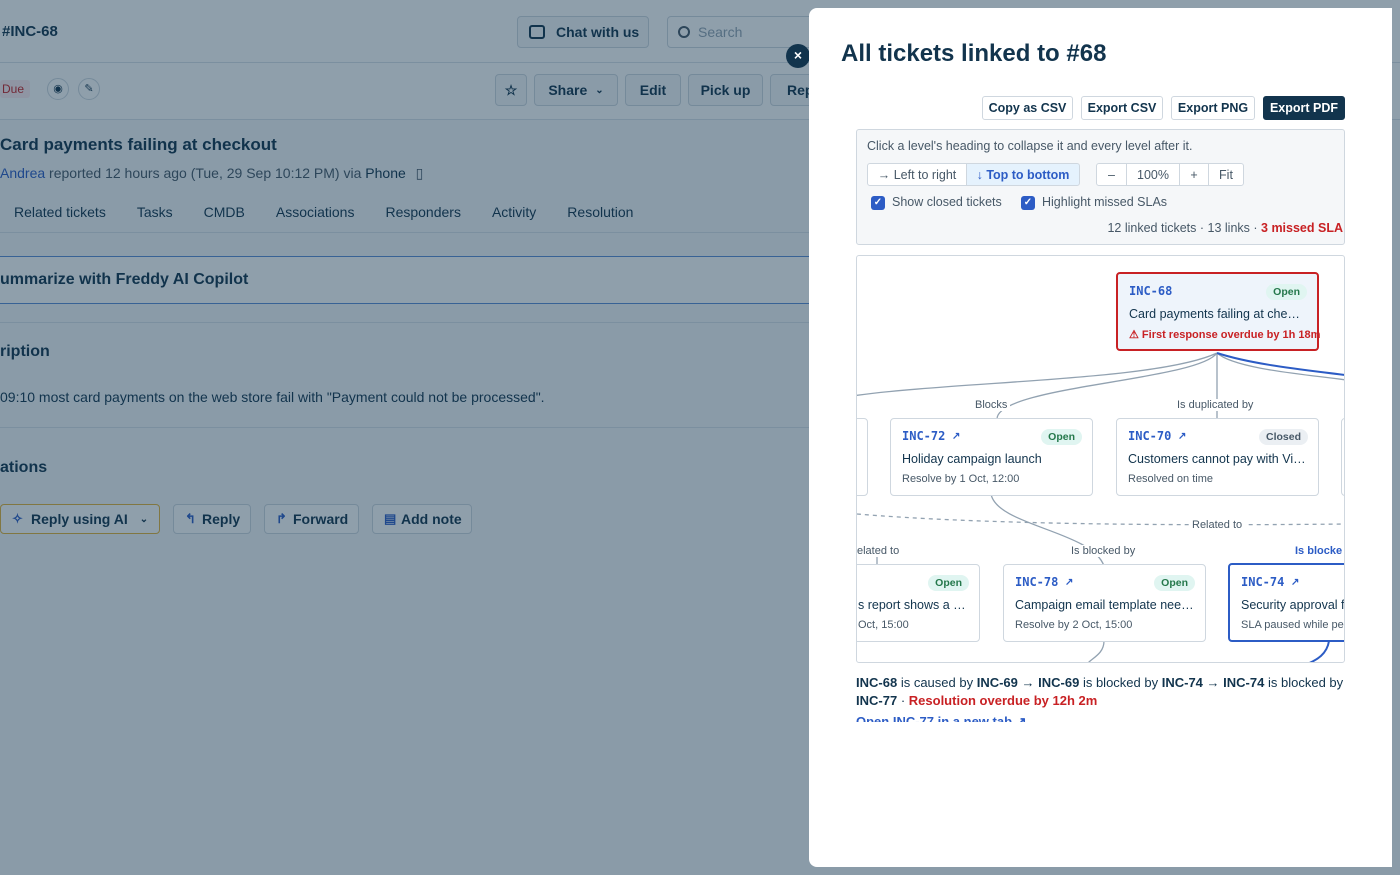 This screenshot has height=875, width=1400. I want to click on node-title: Holiday campaign launch, so click(972, 459).